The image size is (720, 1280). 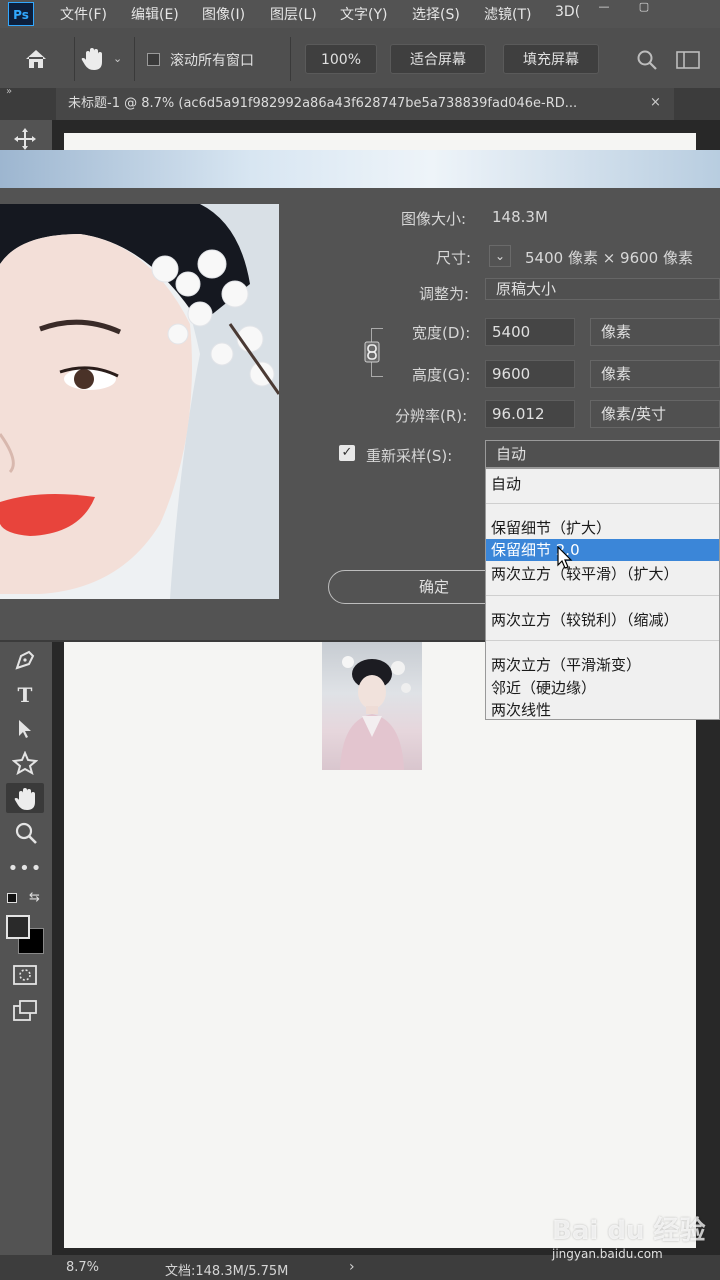 What do you see at coordinates (212, 61) in the screenshot?
I see `scroll-all-windows-label: 滚动所有窗口` at bounding box center [212, 61].